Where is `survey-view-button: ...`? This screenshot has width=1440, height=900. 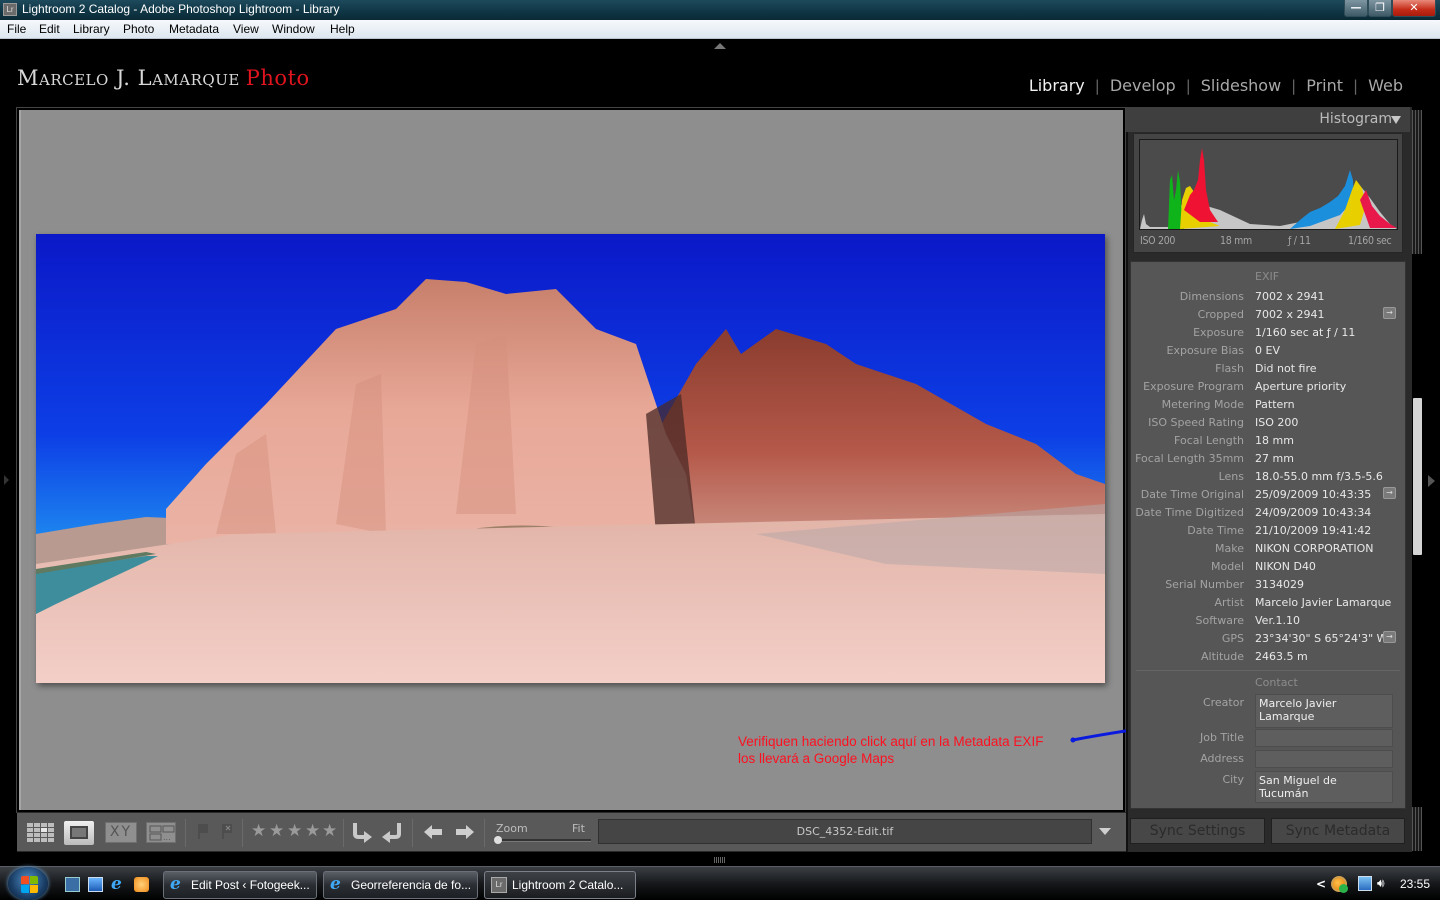
survey-view-button: ... is located at coordinates (161, 832).